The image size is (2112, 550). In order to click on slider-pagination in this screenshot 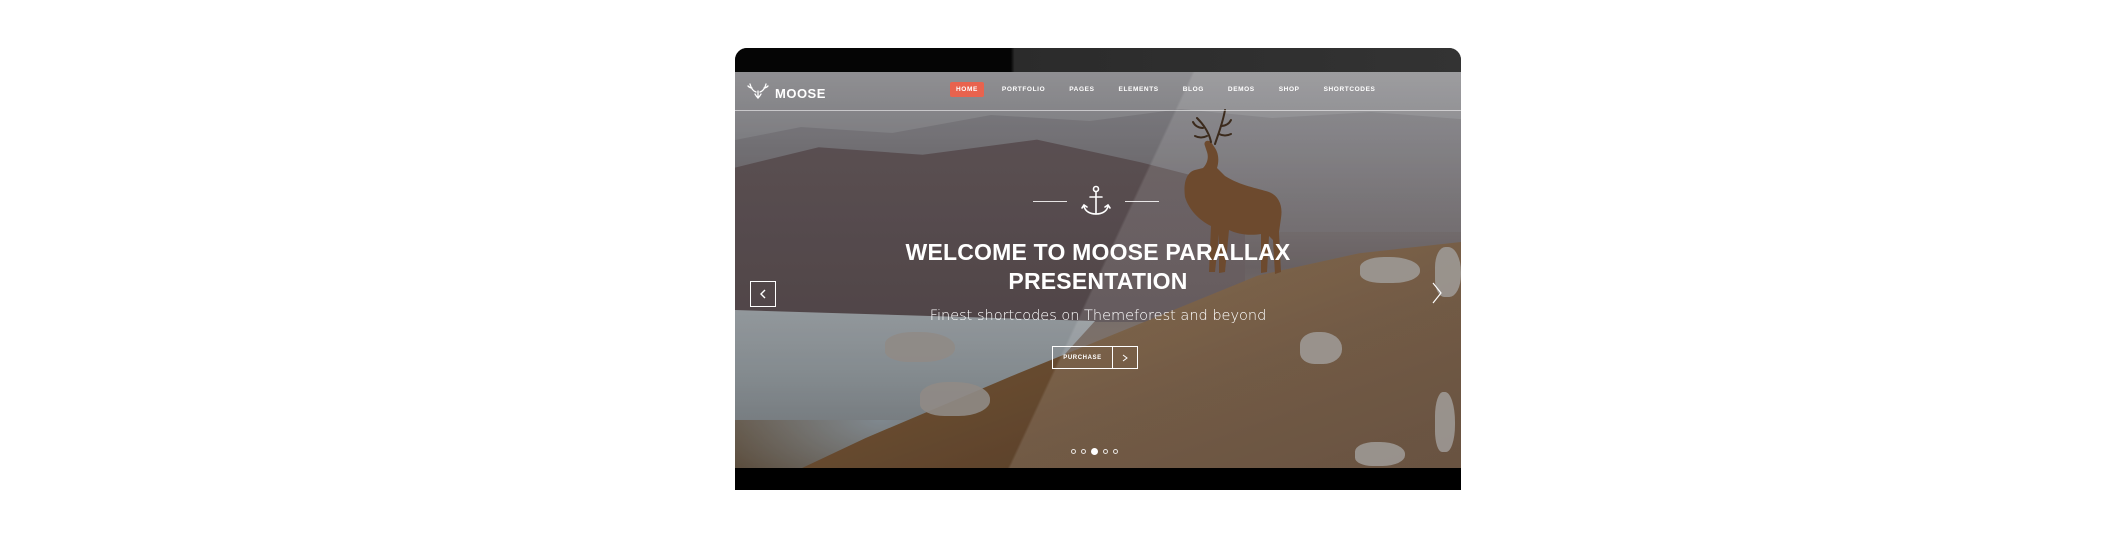, I will do `click(1094, 451)`.